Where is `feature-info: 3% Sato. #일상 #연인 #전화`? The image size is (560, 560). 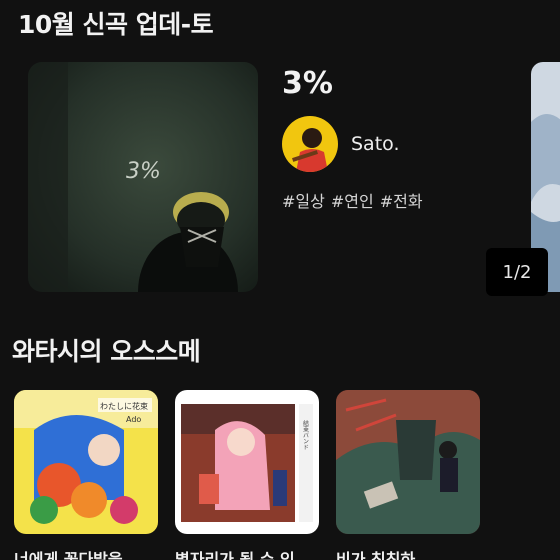
feature-info: 3% Sato. #일상 #연인 #전화 is located at coordinates (402, 139).